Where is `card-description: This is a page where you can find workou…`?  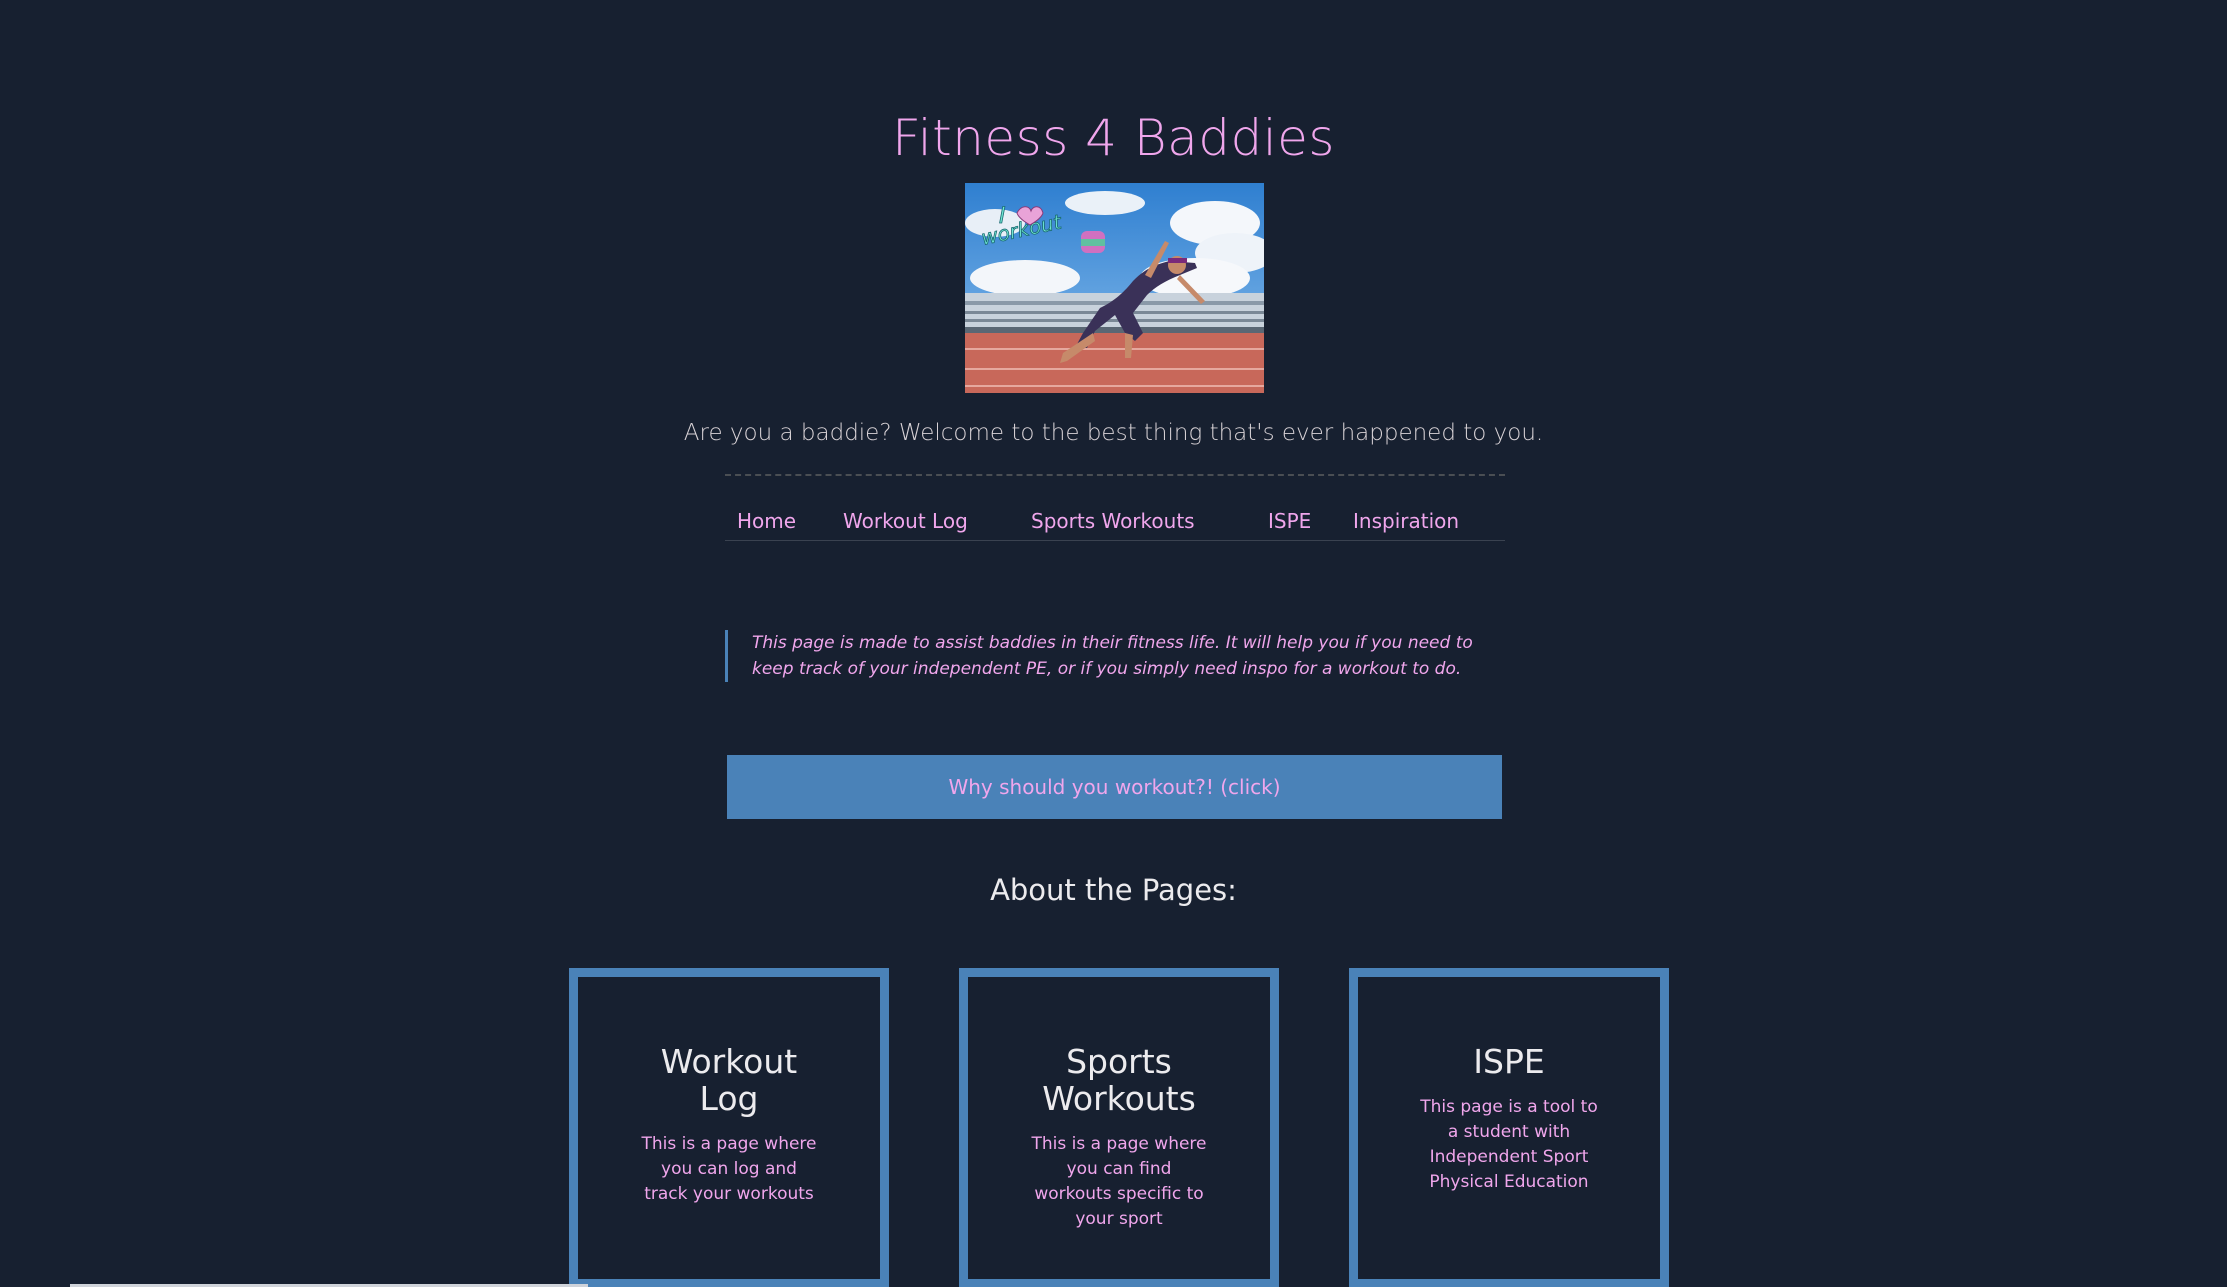
card-description: This is a page where you can find workou… is located at coordinates (1119, 1181).